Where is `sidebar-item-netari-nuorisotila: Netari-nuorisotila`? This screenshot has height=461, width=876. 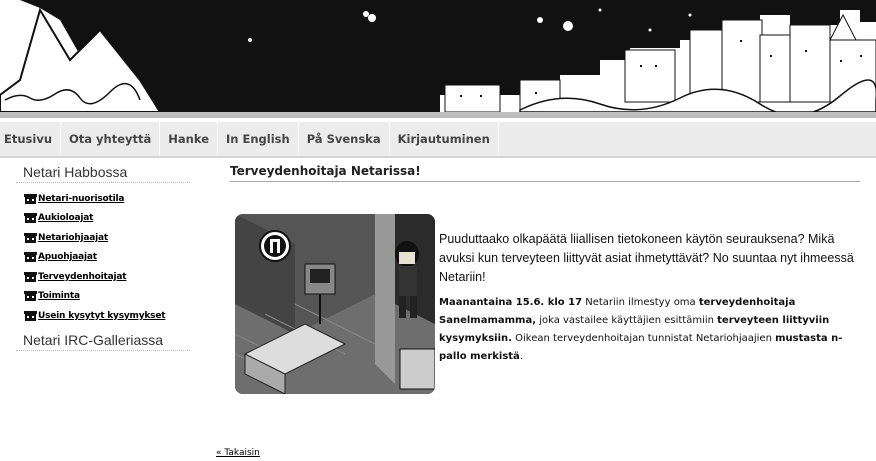
sidebar-item-netari-nuorisotila: Netari-nuorisotila is located at coordinates (107, 199).